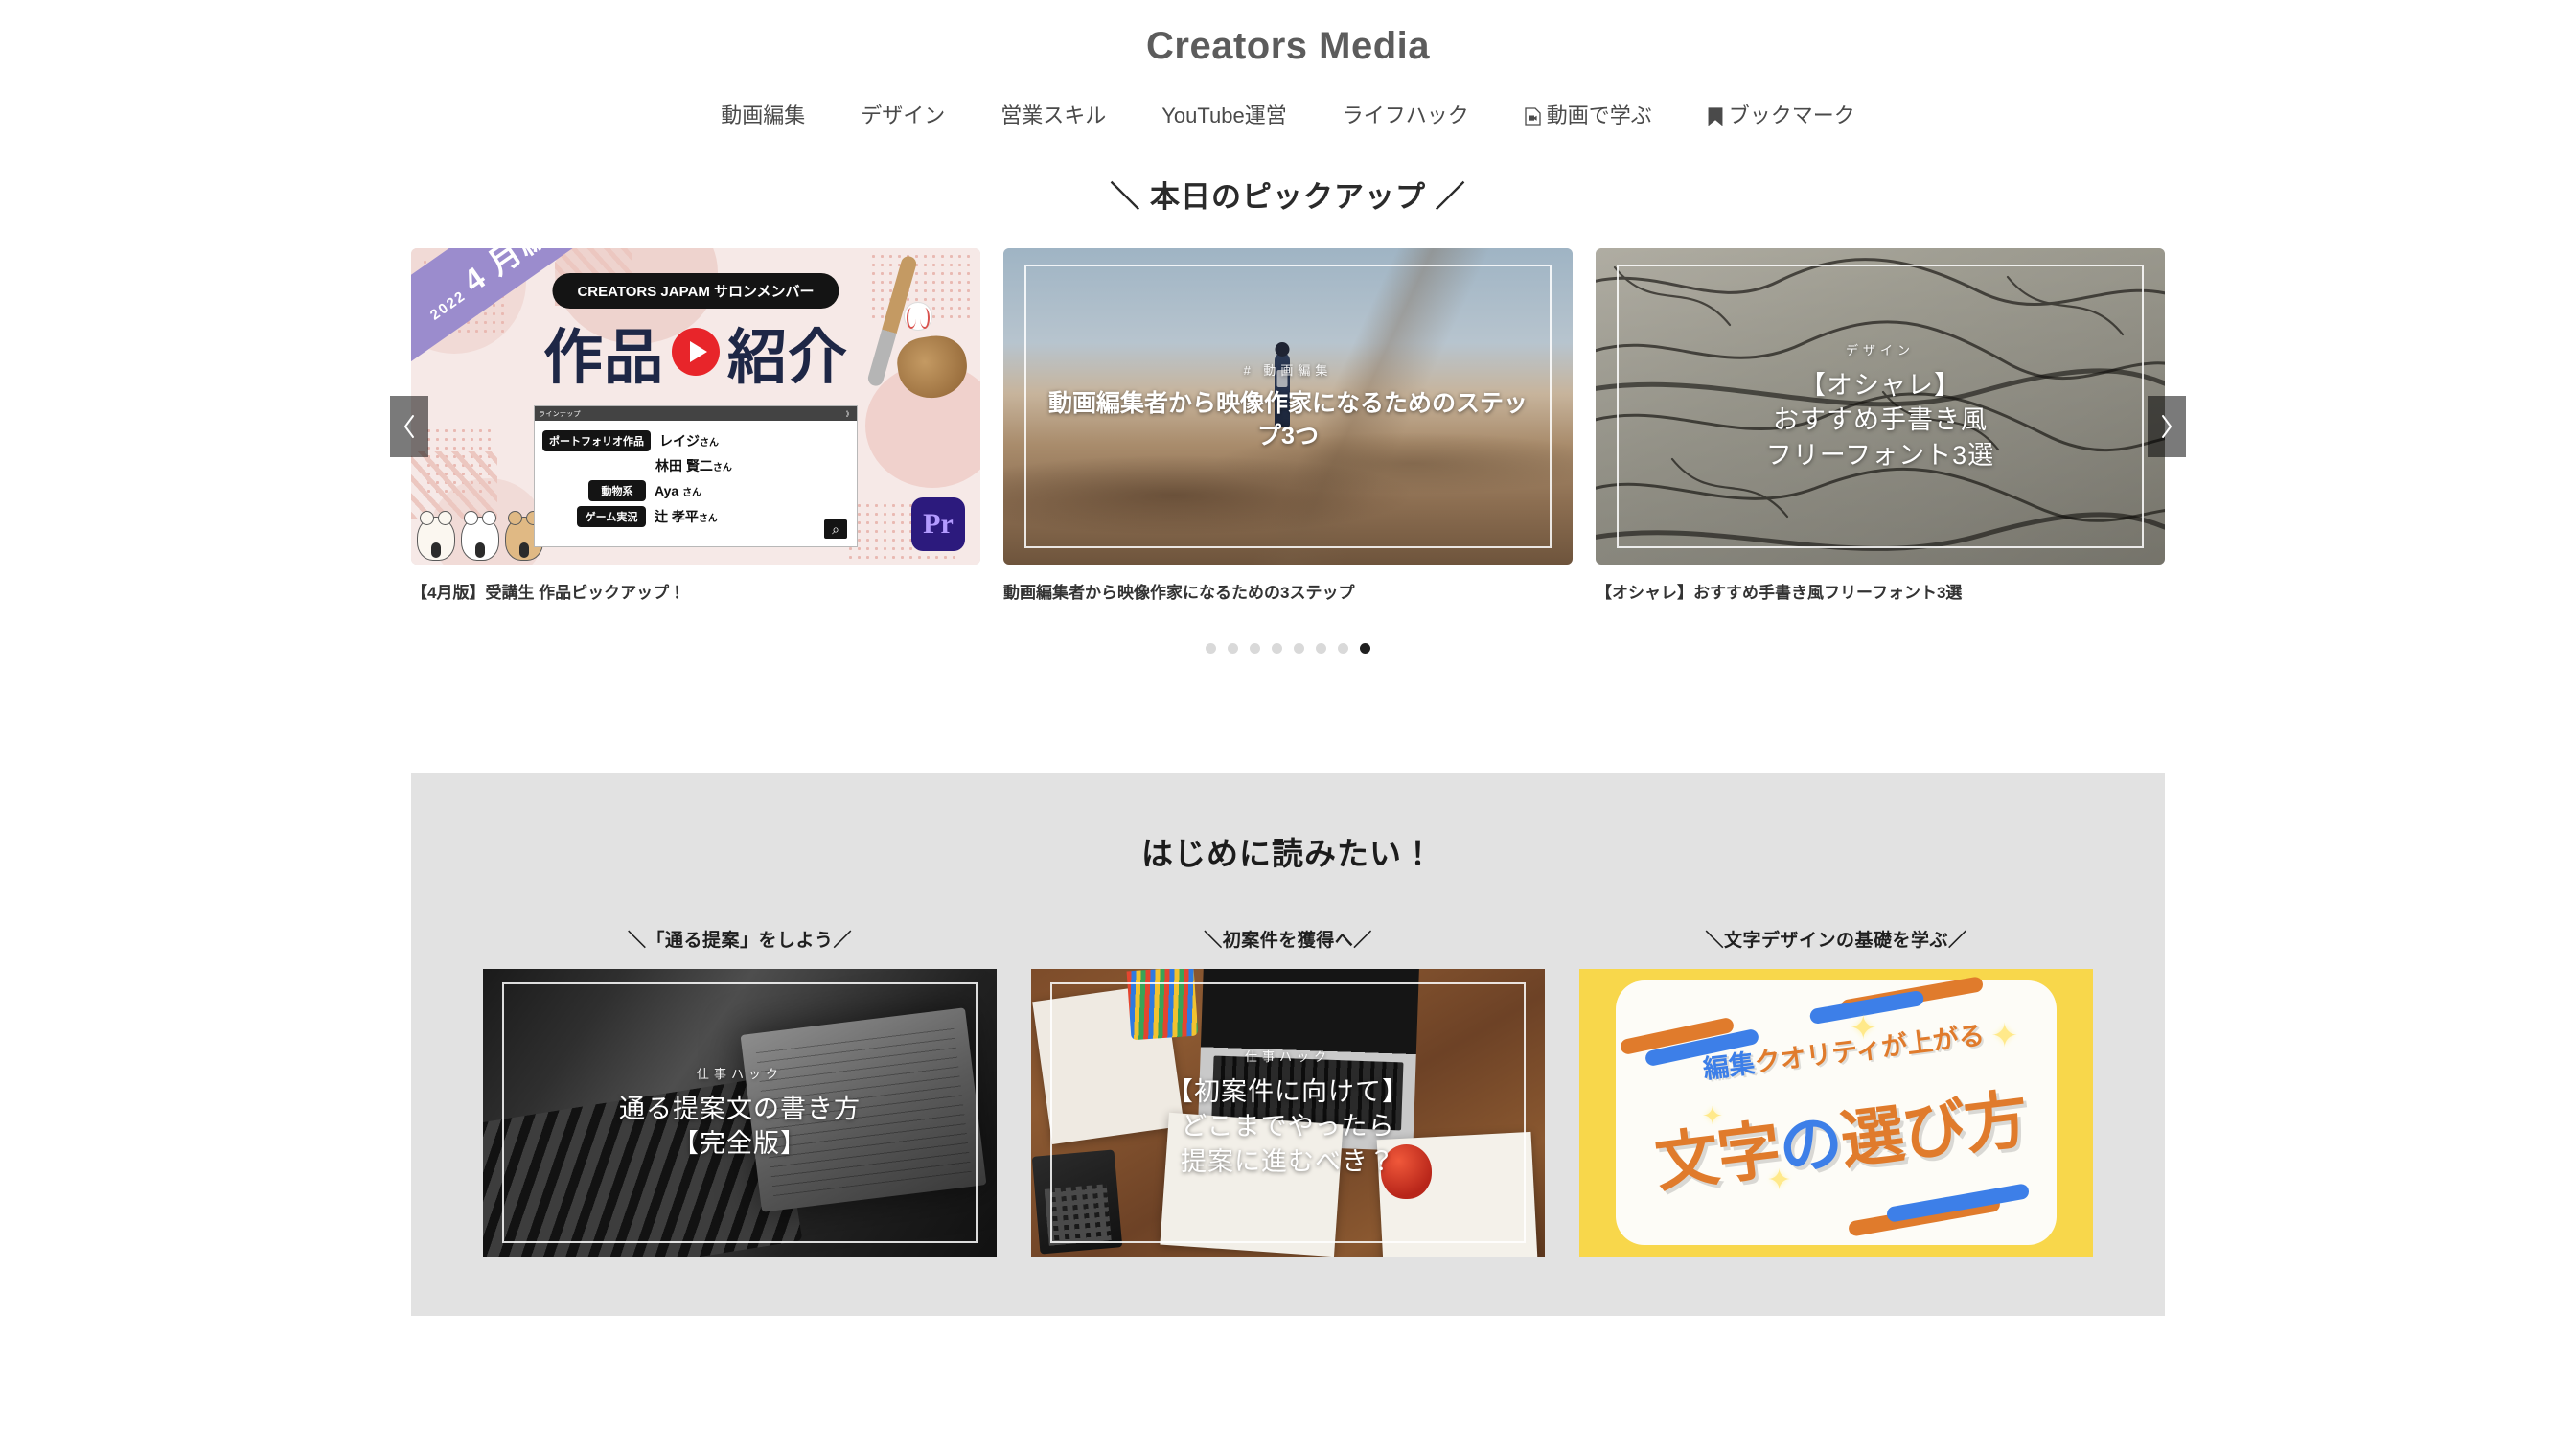  Describe the element at coordinates (560, 414) in the screenshot. I see `lineup-panel-label: ラインナップ` at that location.